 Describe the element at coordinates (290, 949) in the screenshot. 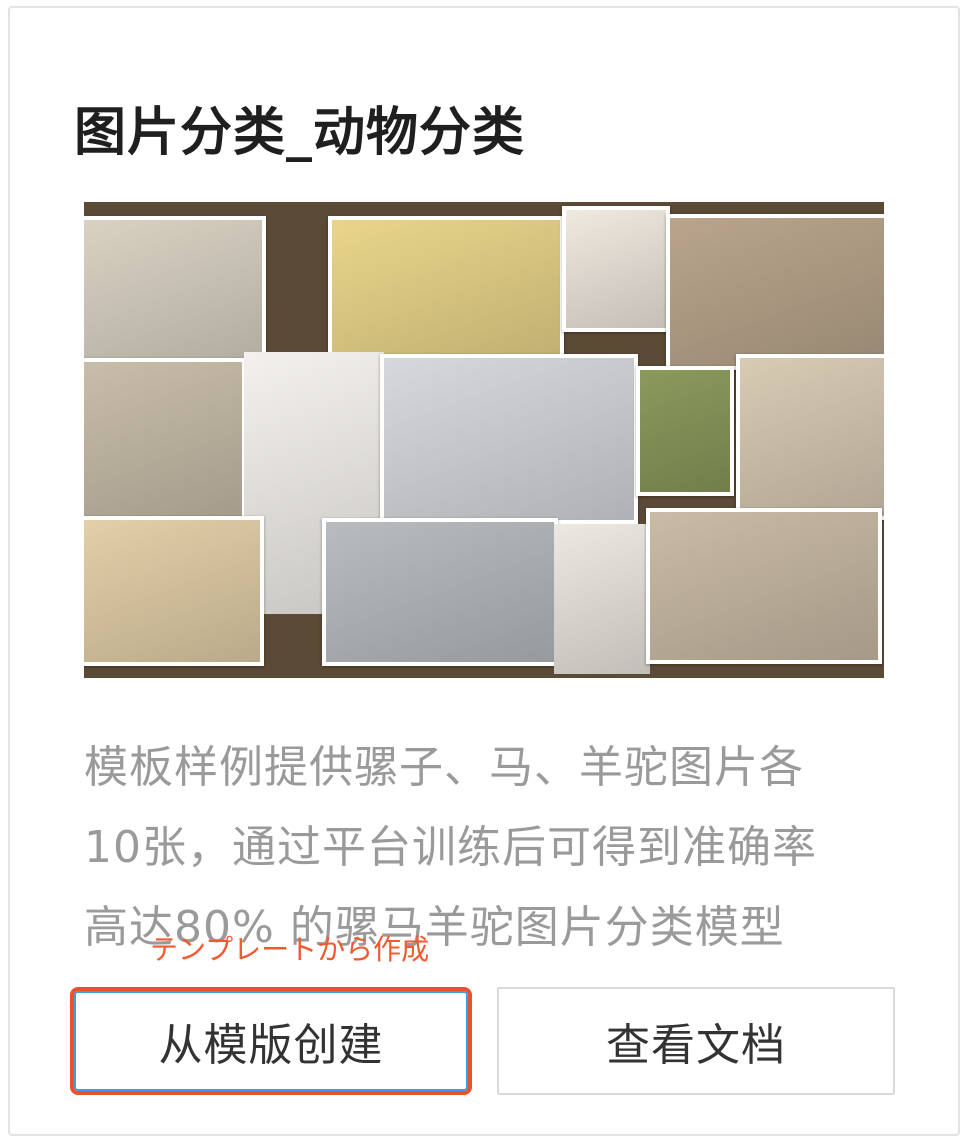

I see `annotation-label: テンプレートから作成` at that location.